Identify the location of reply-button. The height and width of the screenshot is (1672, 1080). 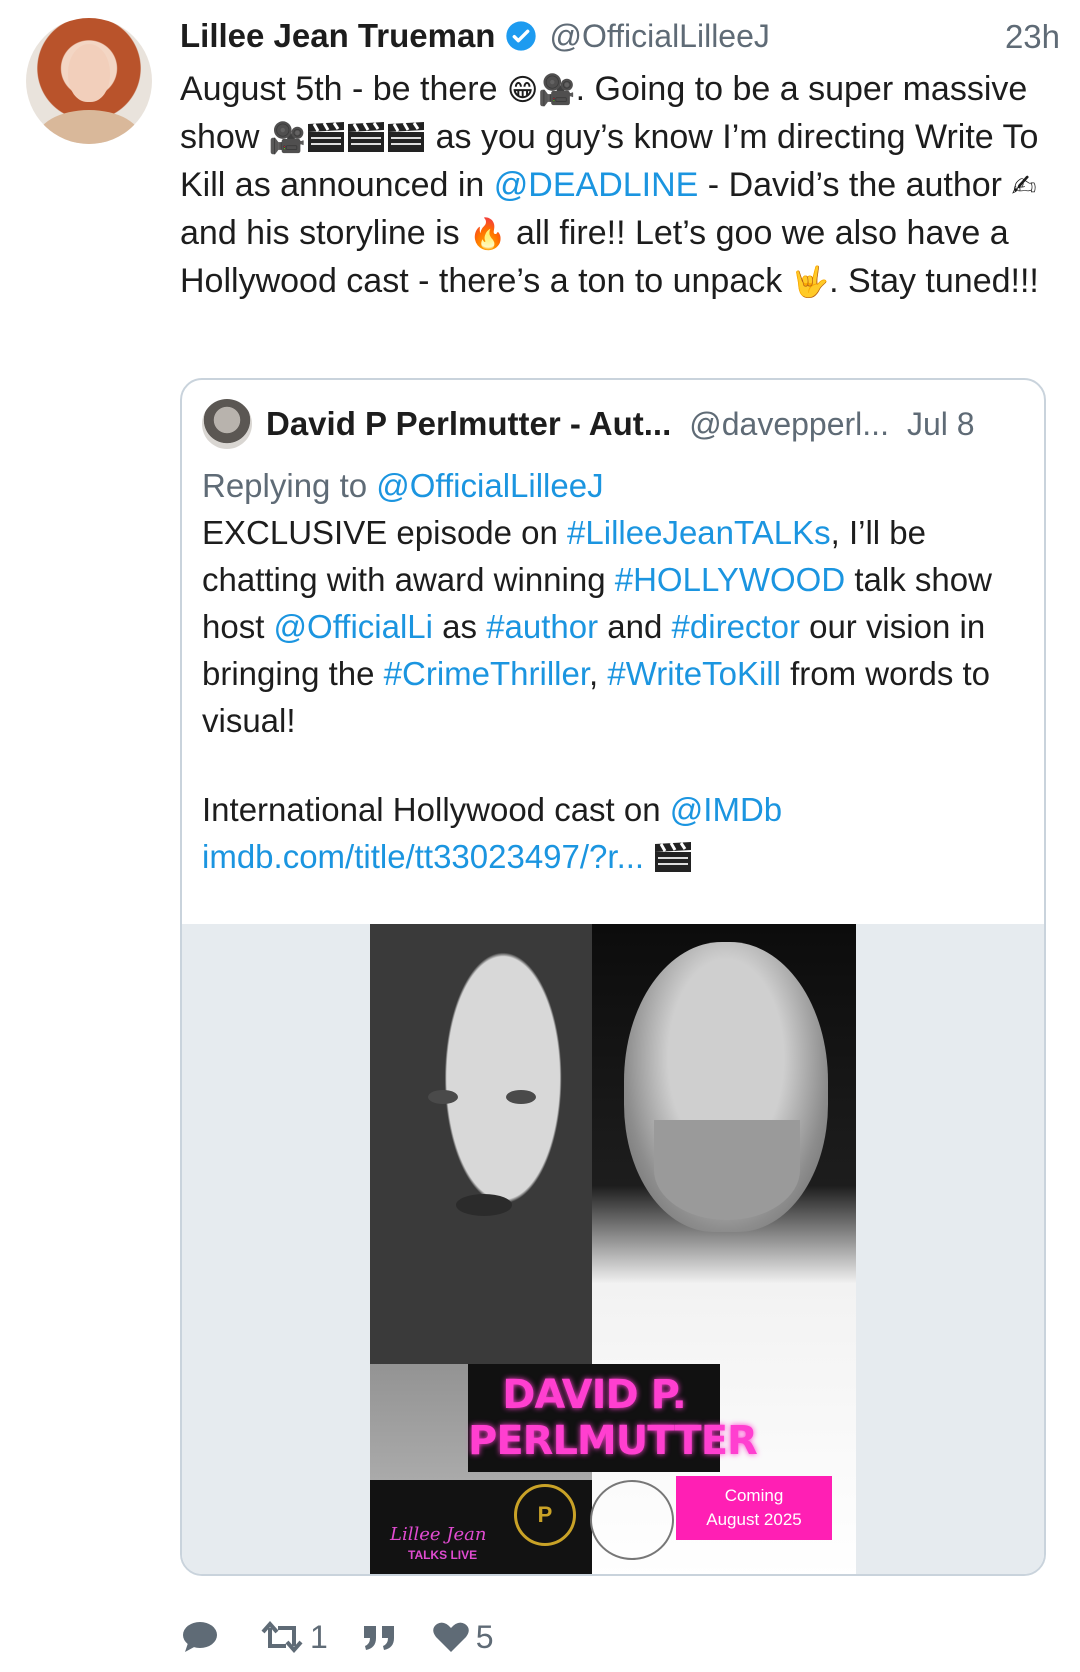
(203, 1637).